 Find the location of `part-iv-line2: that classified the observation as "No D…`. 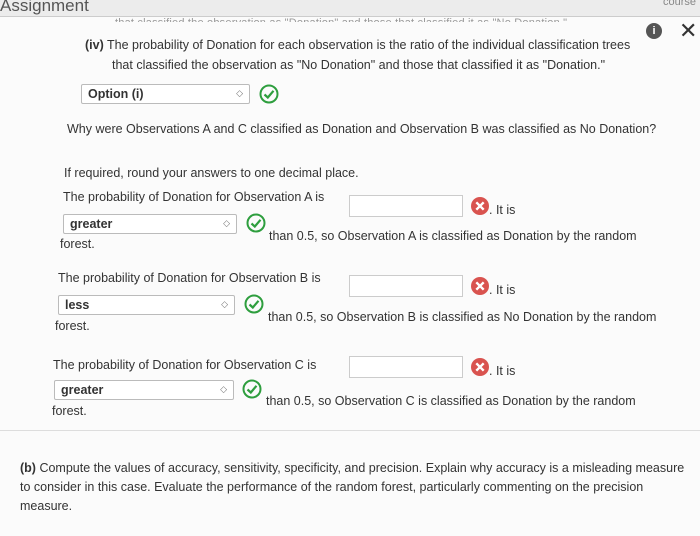

part-iv-line2: that classified the observation as "No D… is located at coordinates (359, 65).